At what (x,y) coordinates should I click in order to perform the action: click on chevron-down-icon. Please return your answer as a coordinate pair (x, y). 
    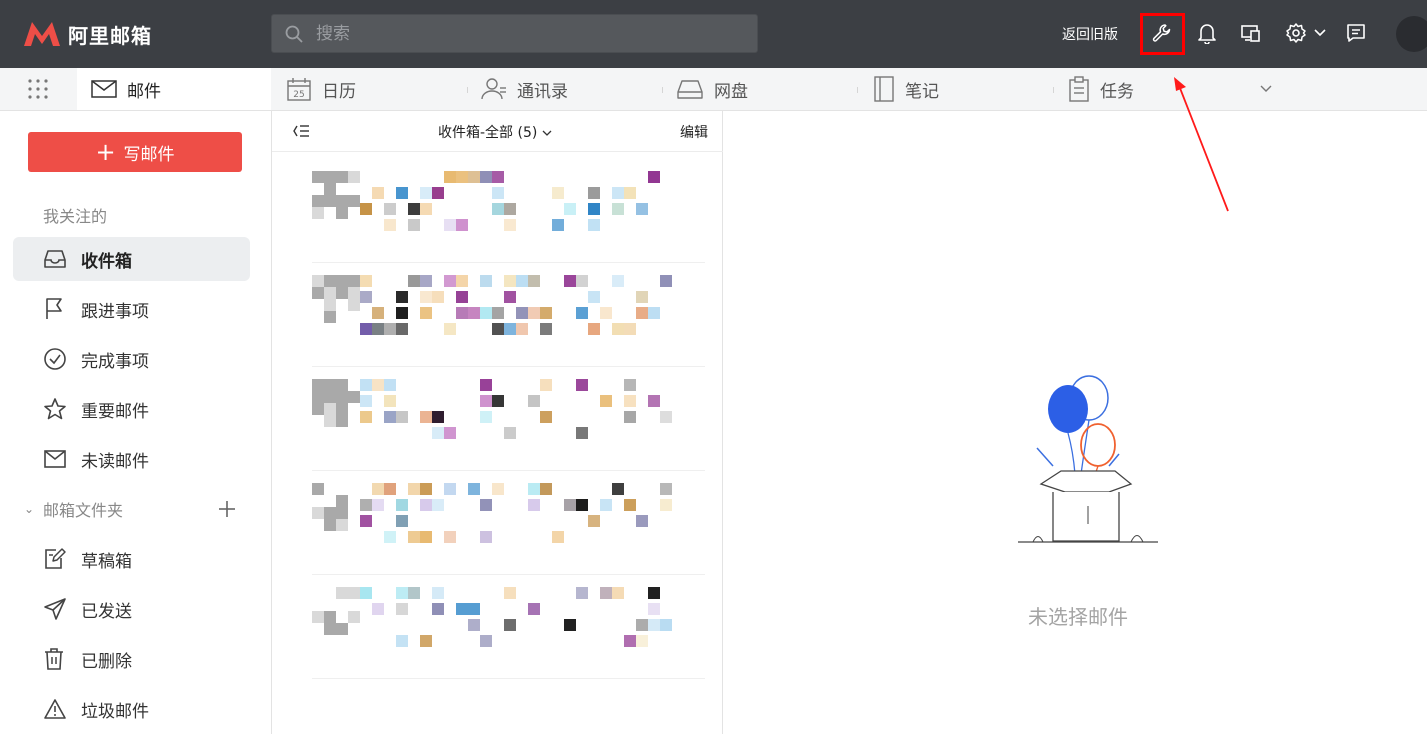
    Looking at the image, I should click on (1320, 33).